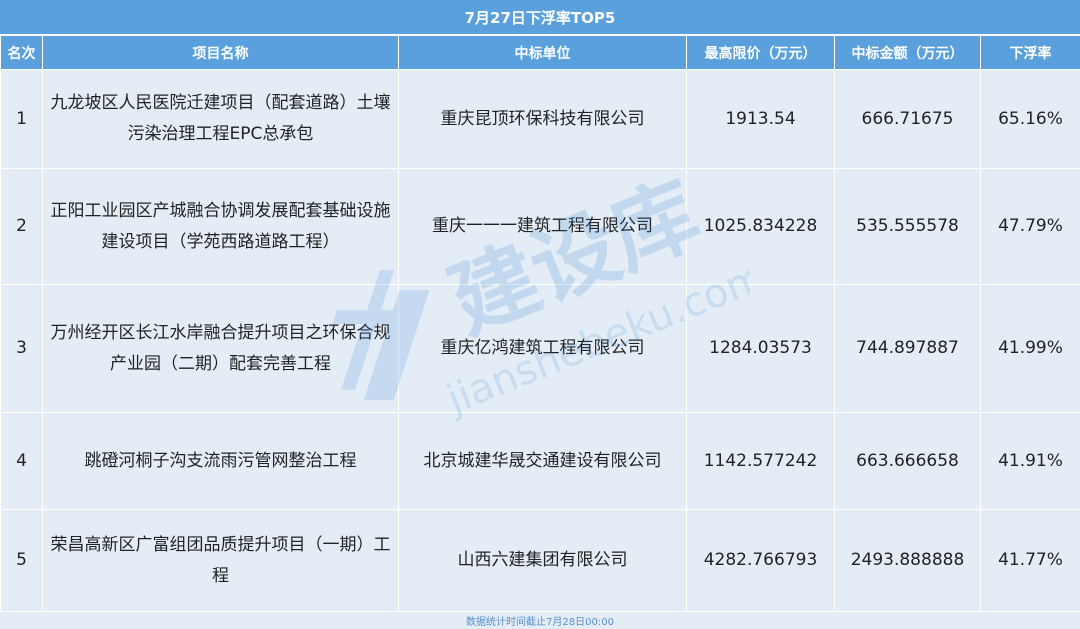 The image size is (1080, 629). What do you see at coordinates (1030, 52) in the screenshot?
I see `header-discount-rate: 下浮率` at bounding box center [1030, 52].